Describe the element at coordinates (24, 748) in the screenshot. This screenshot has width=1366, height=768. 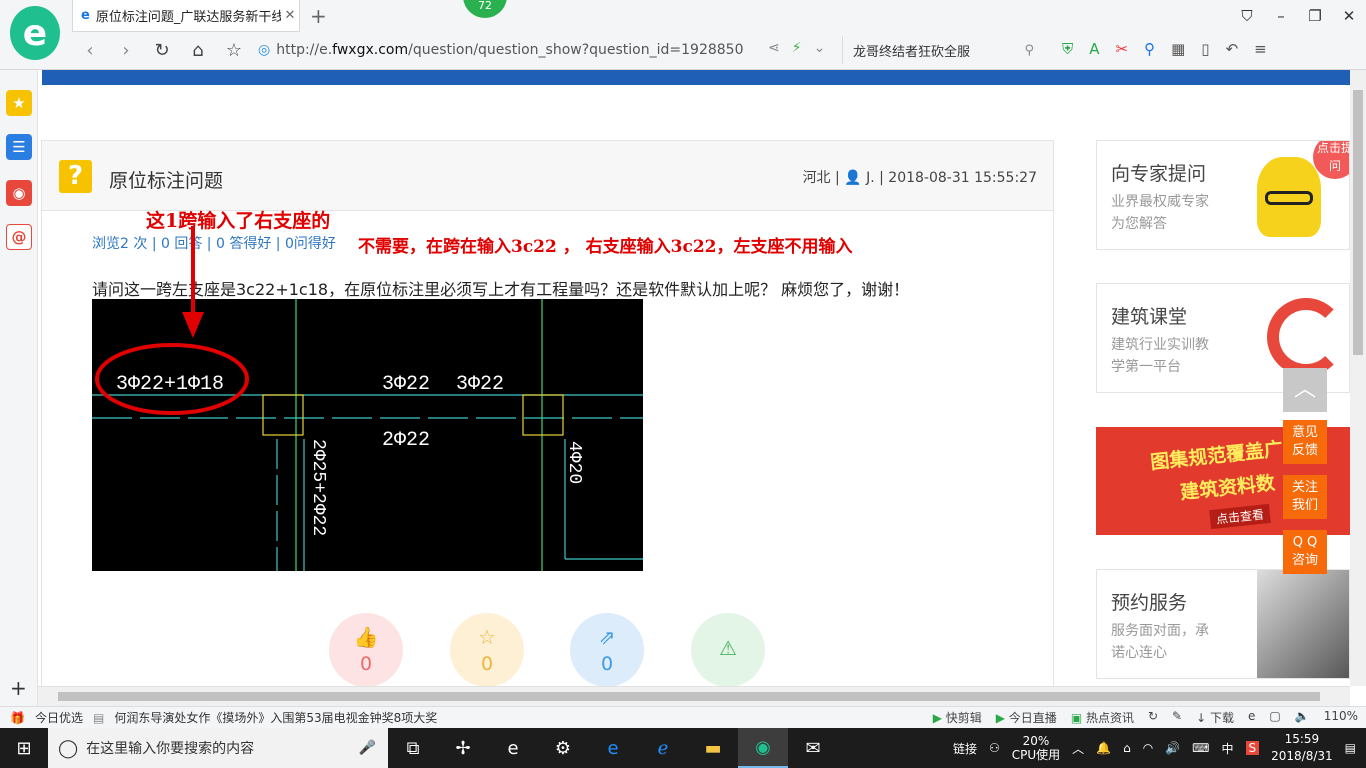
I see `windows-start-icon: ⊞` at that location.